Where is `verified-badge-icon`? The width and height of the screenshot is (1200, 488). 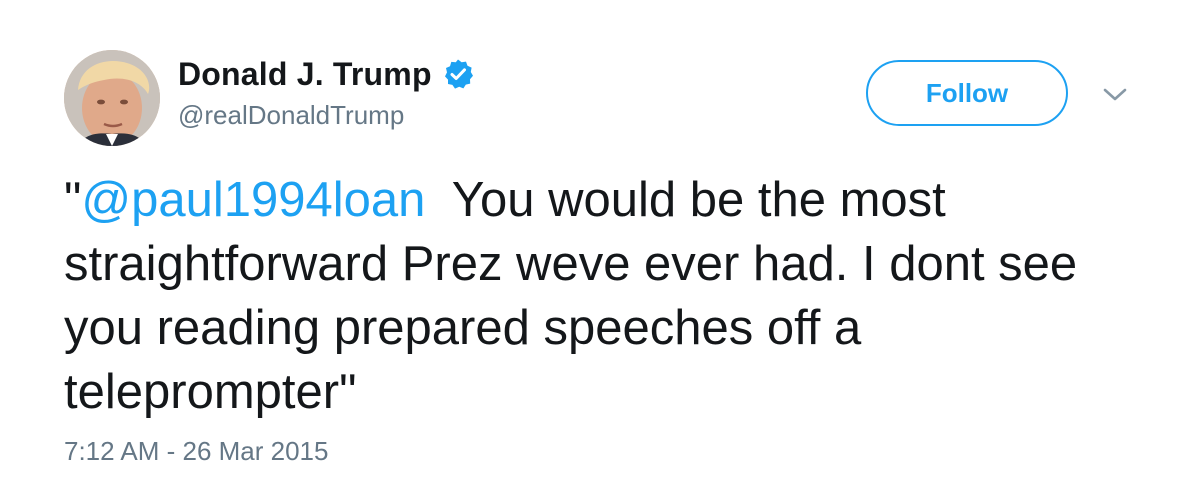 verified-badge-icon is located at coordinates (458, 74).